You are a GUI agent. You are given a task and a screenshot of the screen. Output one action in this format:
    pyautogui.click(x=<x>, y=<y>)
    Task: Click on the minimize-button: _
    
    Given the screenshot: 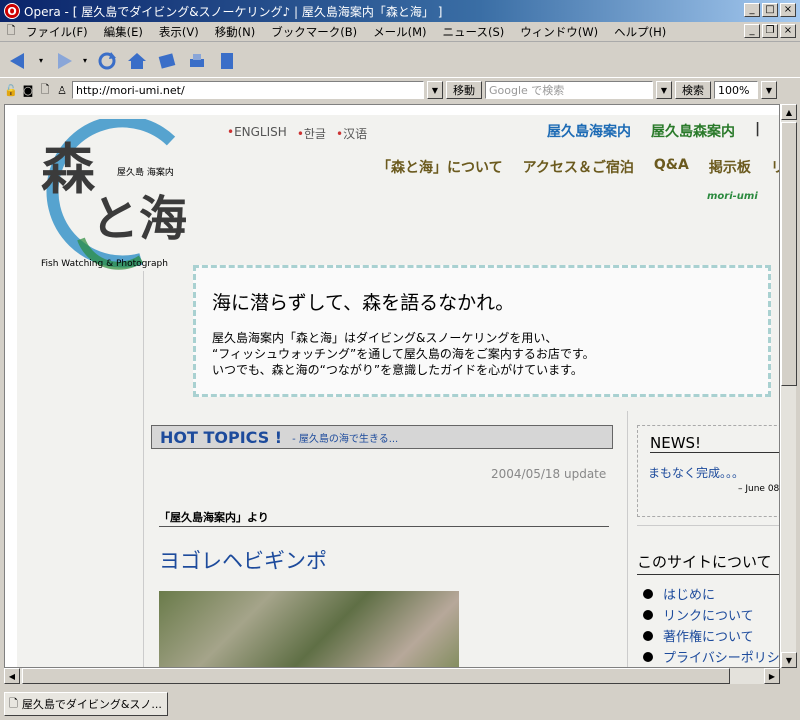 What is the action you would take?
    pyautogui.click(x=752, y=10)
    